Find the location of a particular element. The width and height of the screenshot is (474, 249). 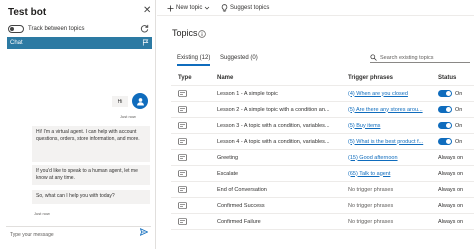

new-topic-label: New topic is located at coordinates (189, 8).